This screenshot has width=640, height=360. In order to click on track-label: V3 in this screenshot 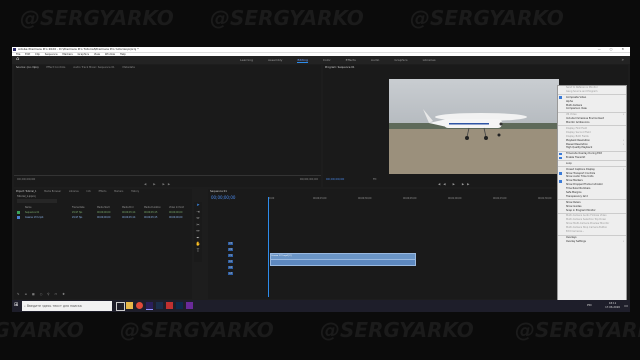, I will do `click(231, 243)`.